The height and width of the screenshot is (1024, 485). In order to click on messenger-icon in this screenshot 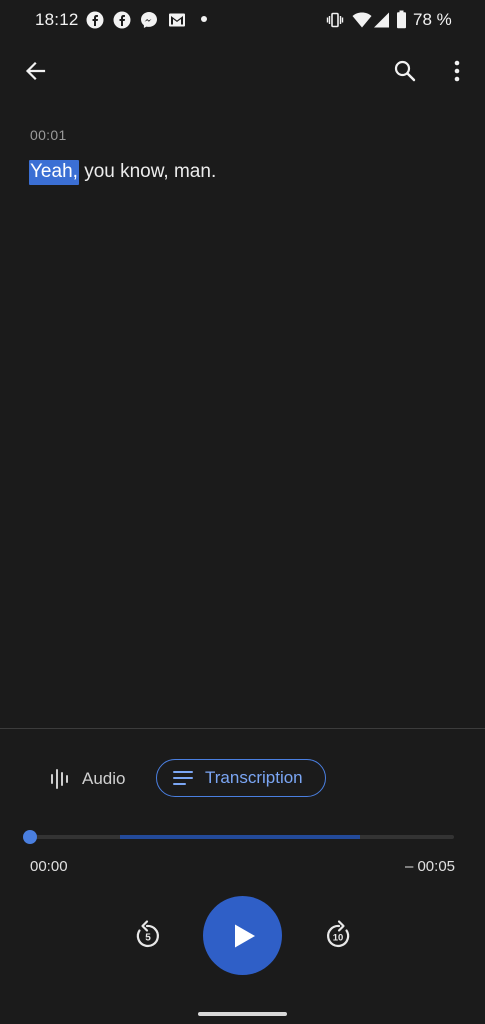, I will do `click(149, 20)`.